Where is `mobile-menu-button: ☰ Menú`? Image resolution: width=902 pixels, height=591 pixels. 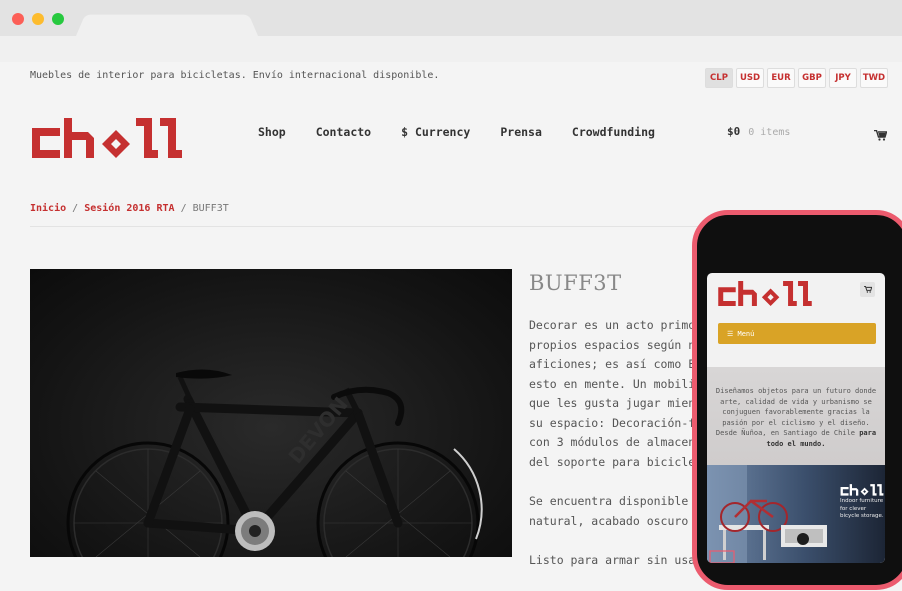
mobile-menu-button: ☰ Menú is located at coordinates (797, 333).